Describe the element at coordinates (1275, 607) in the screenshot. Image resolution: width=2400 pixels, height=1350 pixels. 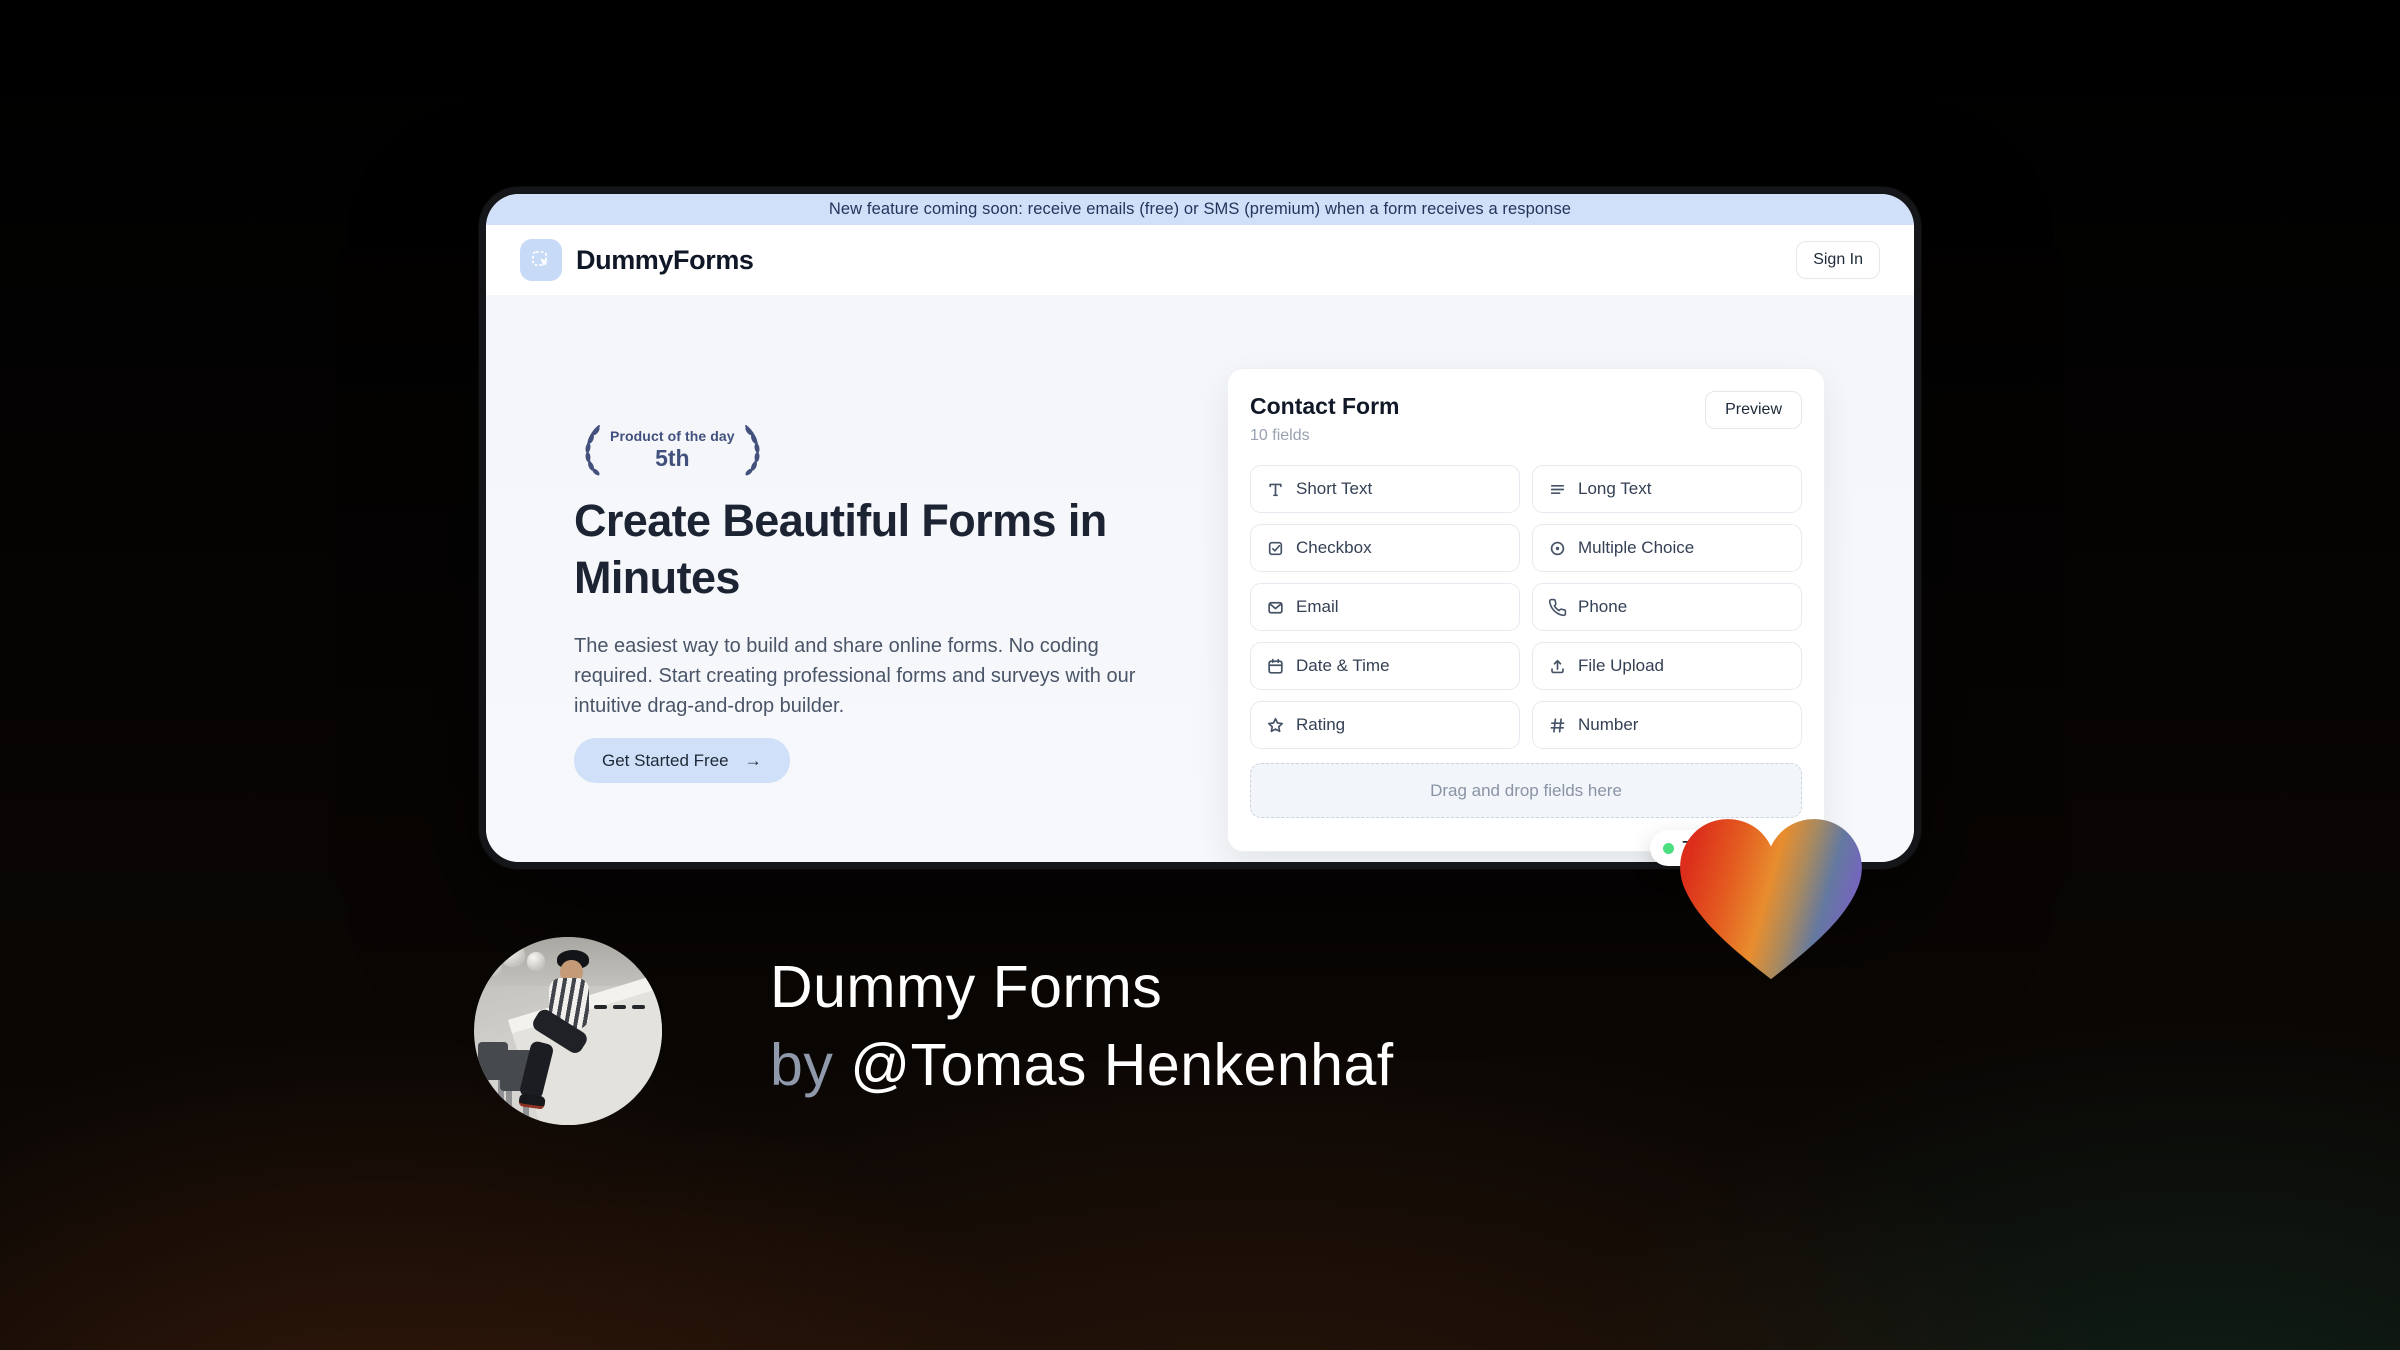
I see `email-icon` at that location.